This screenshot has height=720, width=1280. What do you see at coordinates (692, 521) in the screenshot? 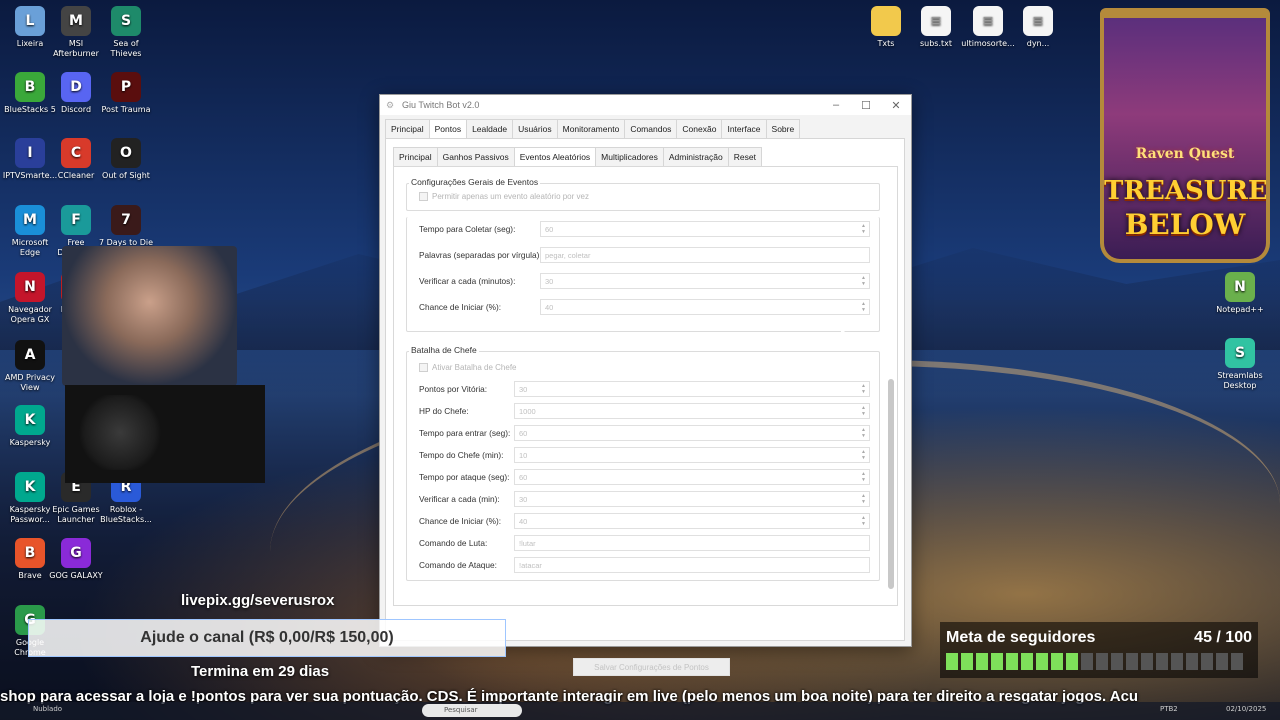
I see `boss-field-spinbox: 40 ▲ ▼` at bounding box center [692, 521].